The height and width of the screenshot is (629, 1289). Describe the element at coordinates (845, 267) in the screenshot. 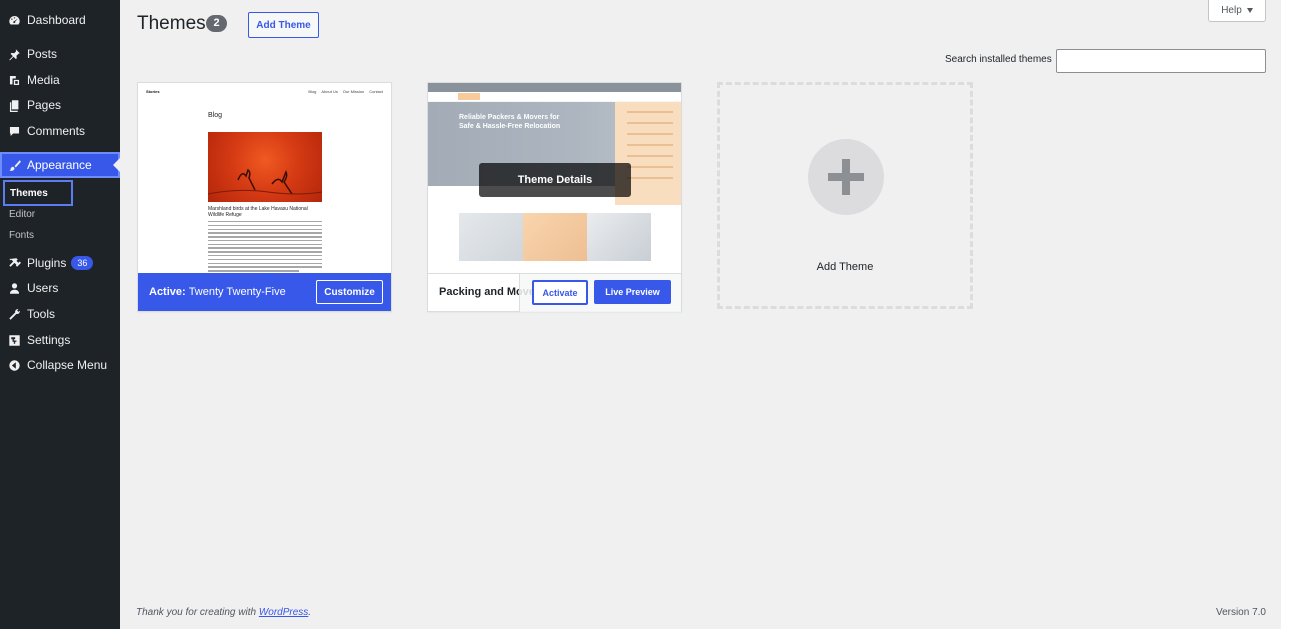

I see `add-new-theme-label: Add Theme` at that location.